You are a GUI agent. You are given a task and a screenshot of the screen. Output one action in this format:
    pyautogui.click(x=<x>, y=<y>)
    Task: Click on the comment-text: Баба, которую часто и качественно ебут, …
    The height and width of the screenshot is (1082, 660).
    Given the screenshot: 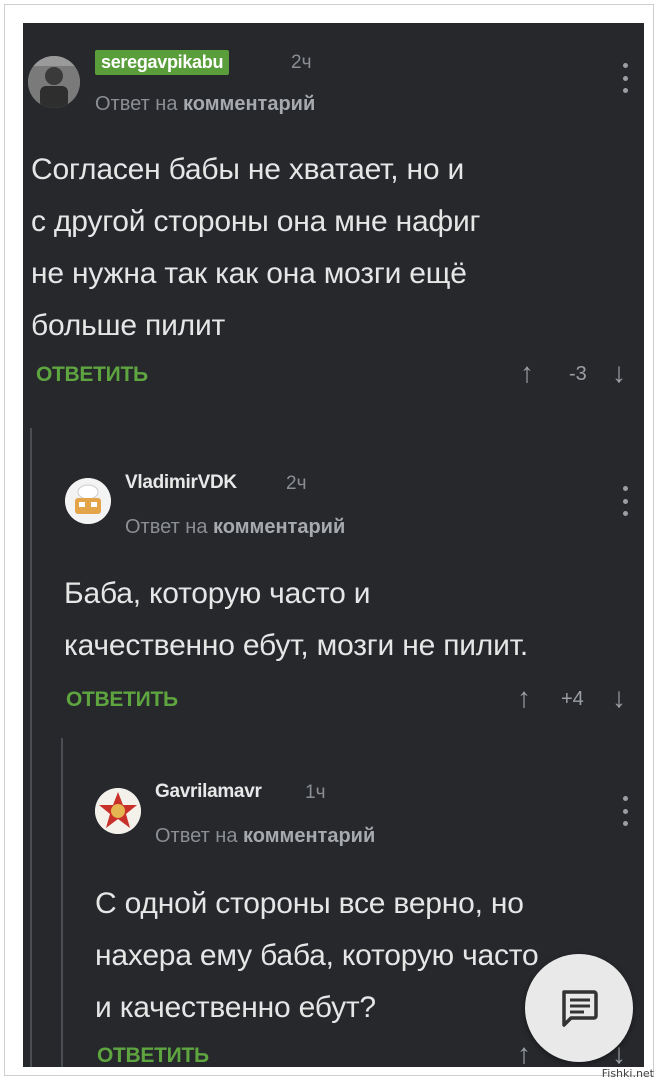 What is the action you would take?
    pyautogui.click(x=296, y=619)
    